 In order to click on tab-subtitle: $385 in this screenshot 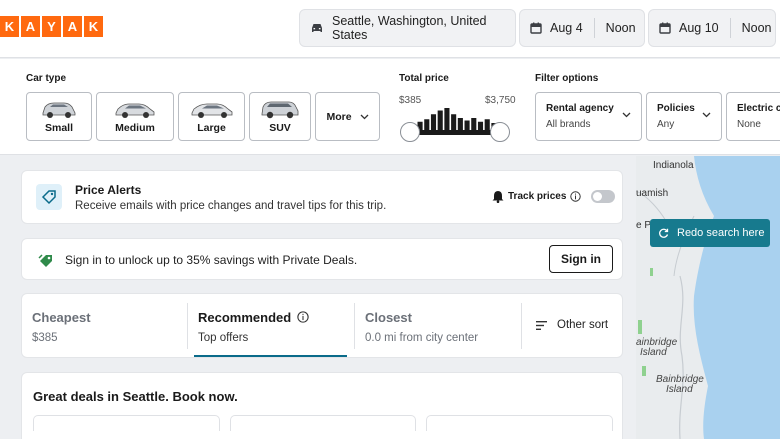, I will do `click(45, 338)`.